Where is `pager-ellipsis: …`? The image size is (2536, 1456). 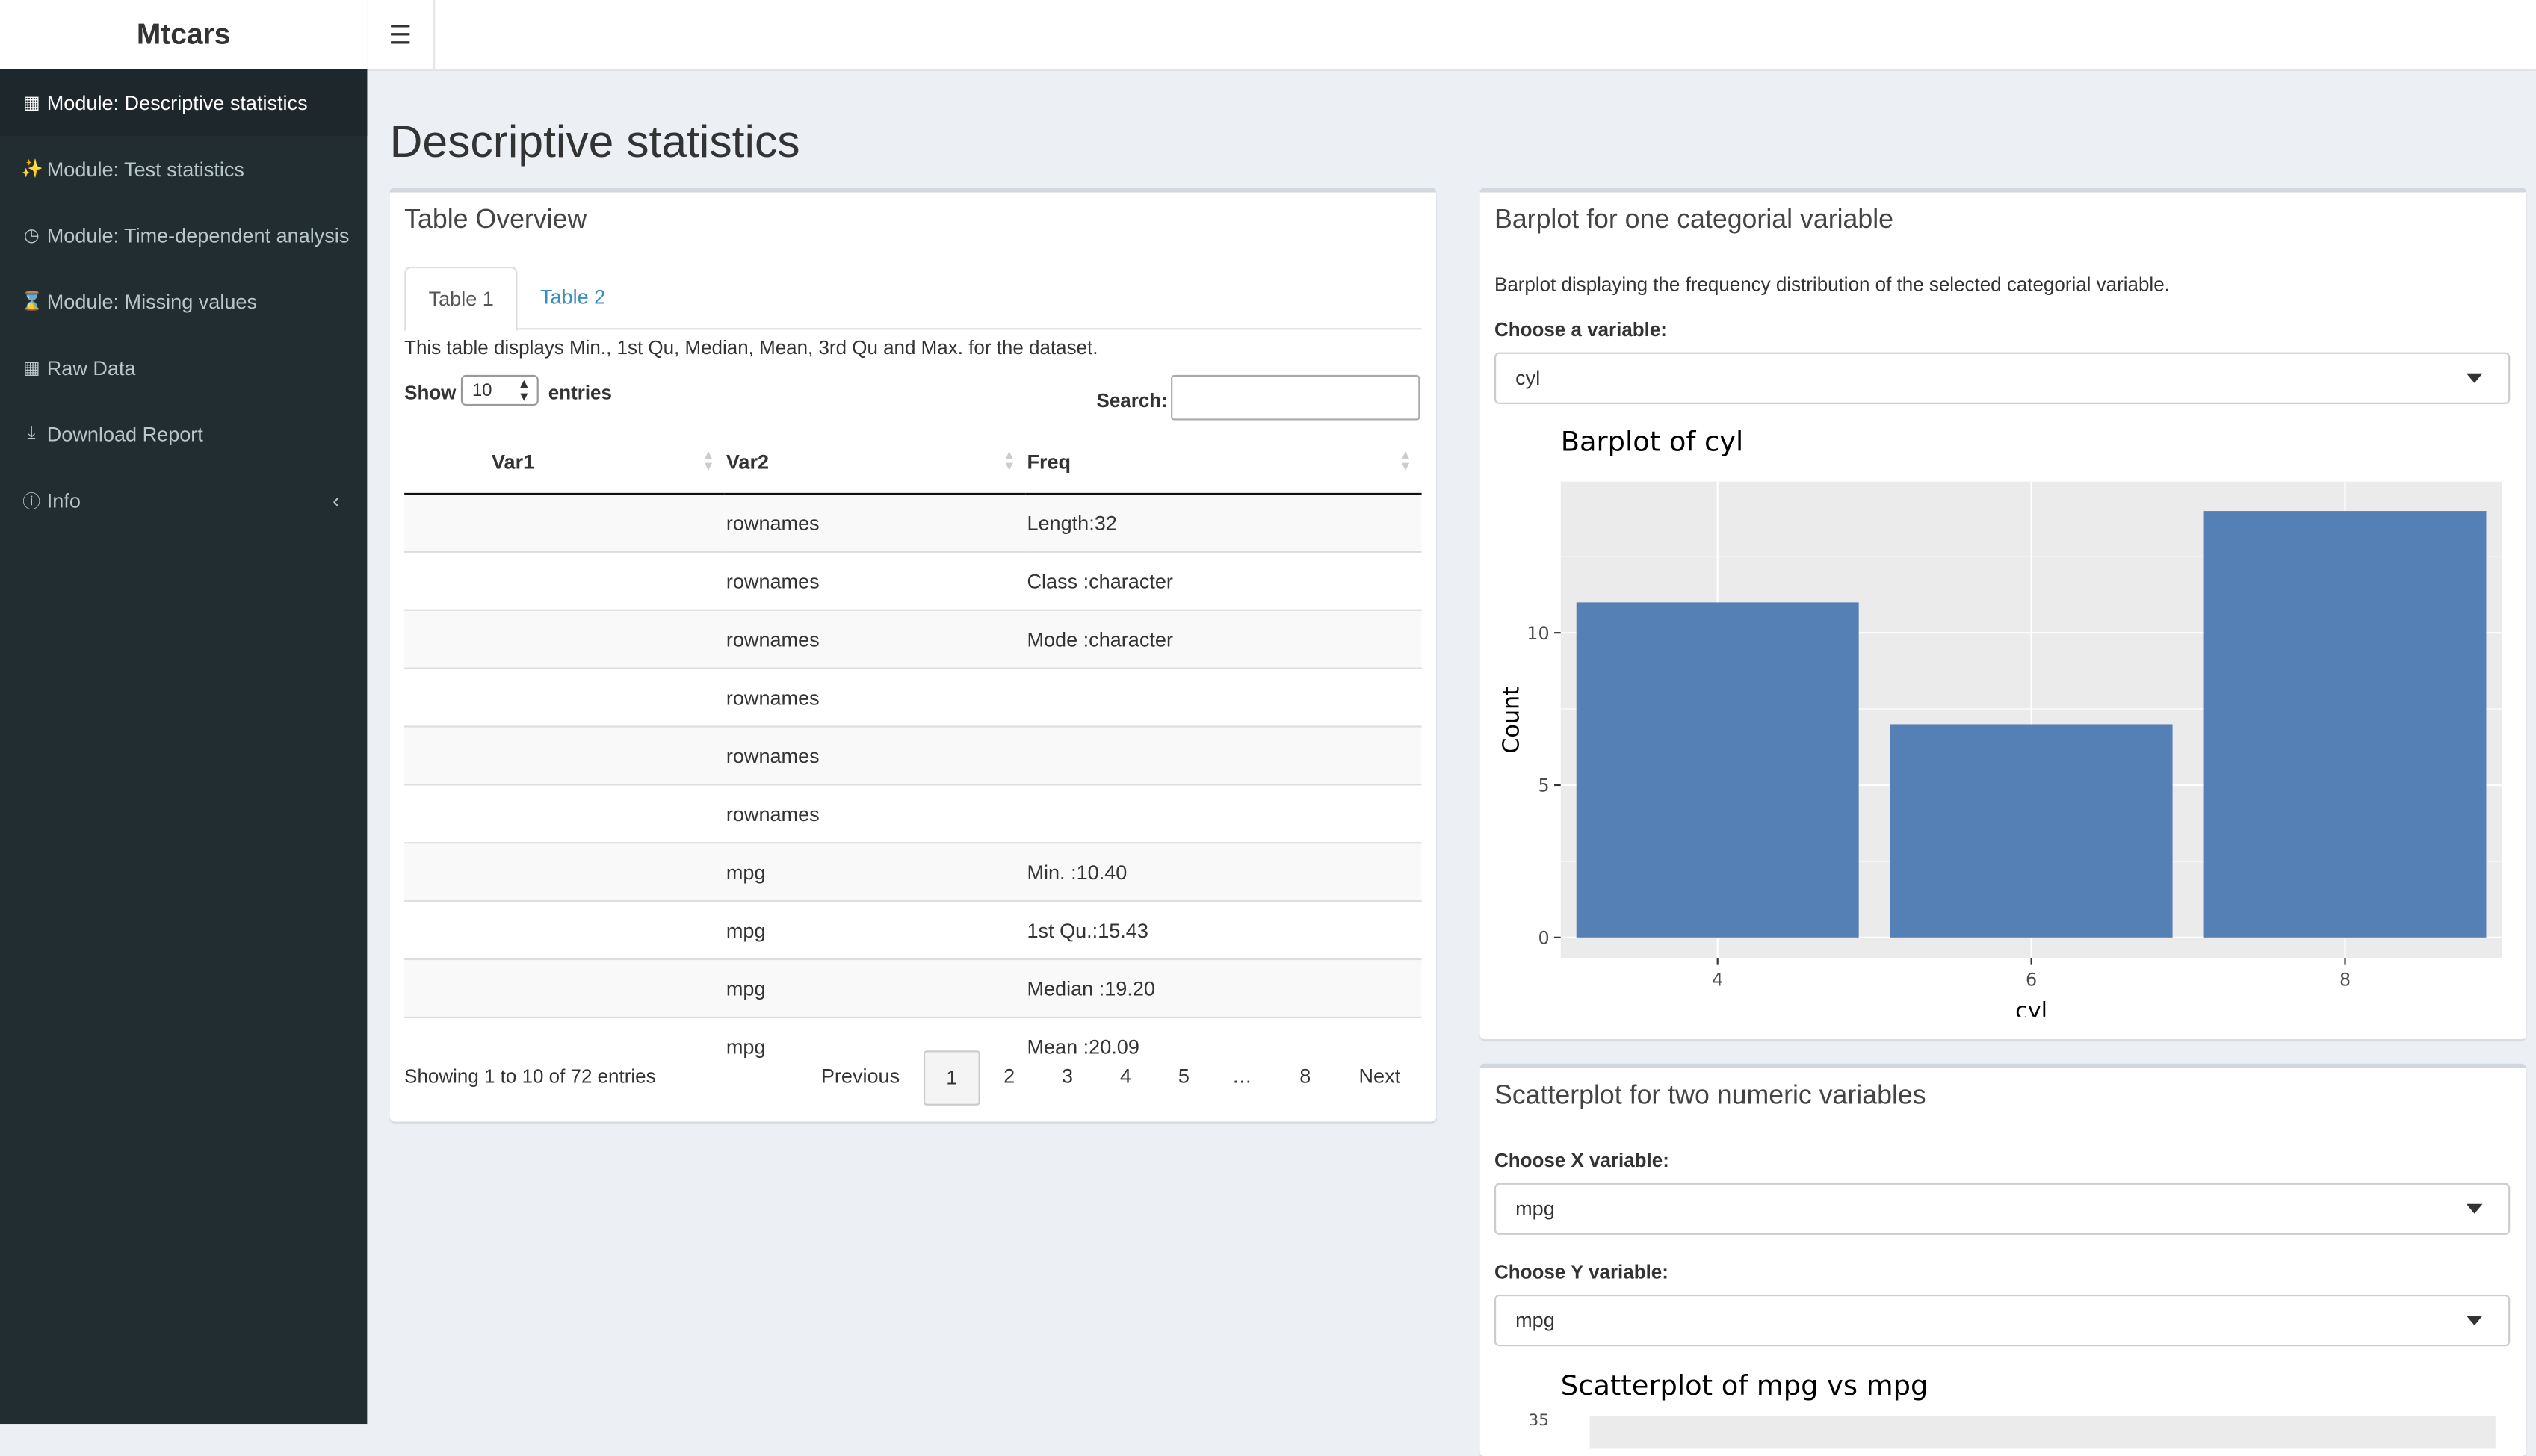
pager-ellipsis: … is located at coordinates (1241, 1076).